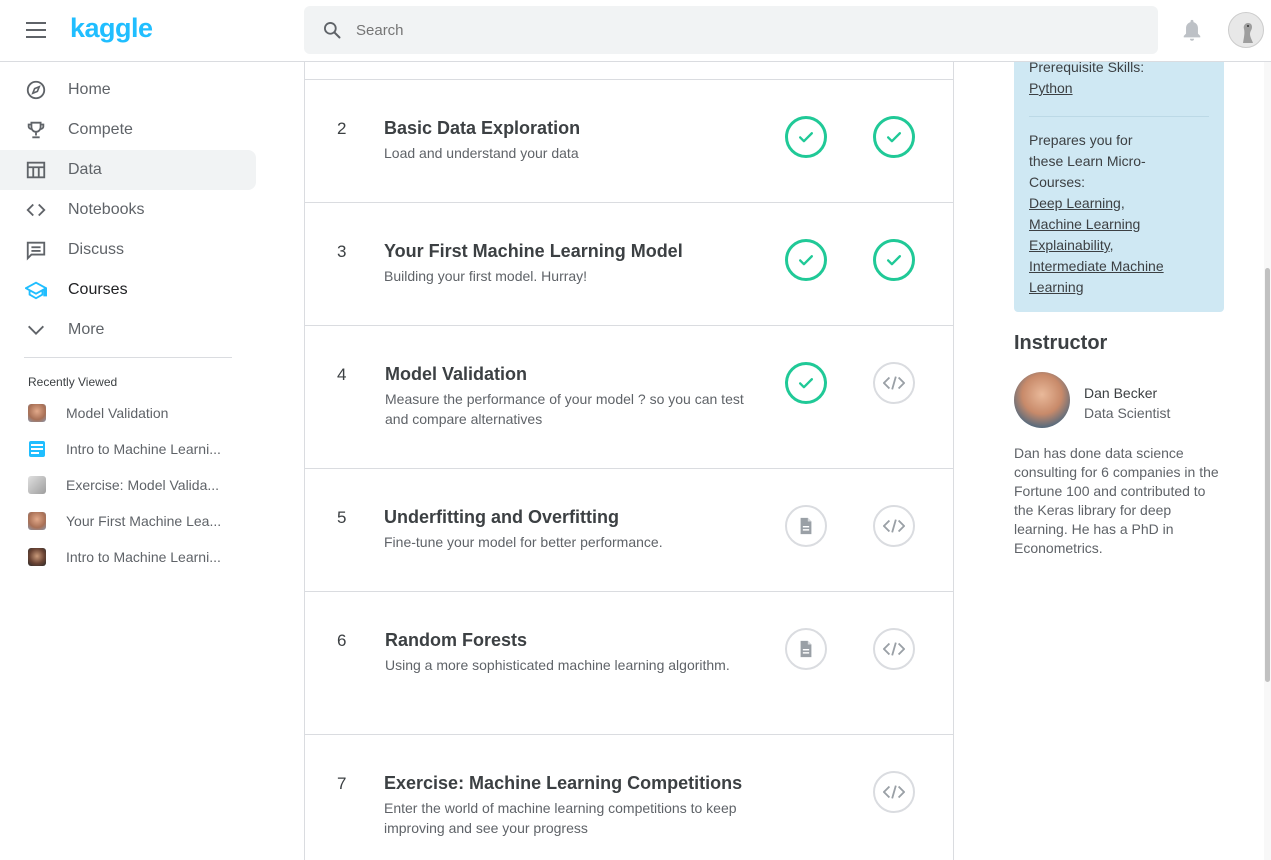 The height and width of the screenshot is (860, 1271). I want to click on compass-icon, so click(36, 90).